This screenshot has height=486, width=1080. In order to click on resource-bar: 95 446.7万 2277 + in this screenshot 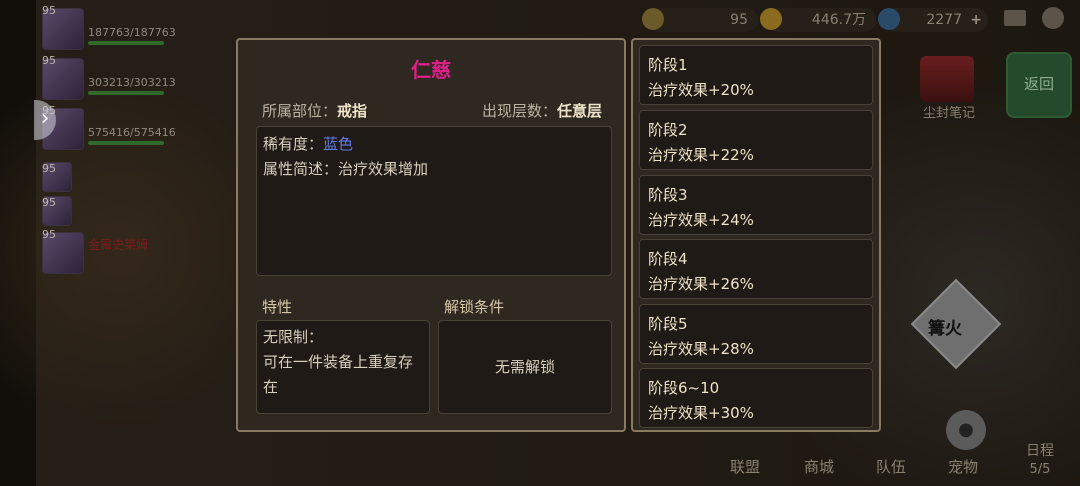, I will do `click(860, 18)`.